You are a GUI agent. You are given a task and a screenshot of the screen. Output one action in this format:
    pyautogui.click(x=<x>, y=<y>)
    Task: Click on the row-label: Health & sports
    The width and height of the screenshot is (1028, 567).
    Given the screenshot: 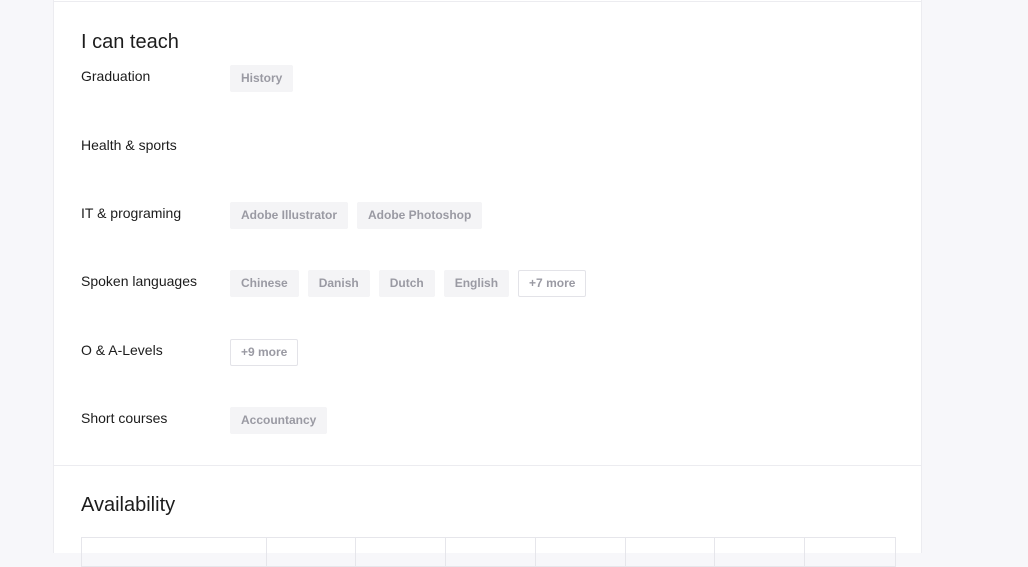 What is the action you would take?
    pyautogui.click(x=129, y=145)
    